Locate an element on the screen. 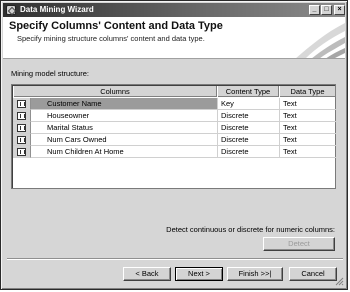 The width and height of the screenshot is (350, 292). table-row: Customer Name Key Text is located at coordinates (174, 104).